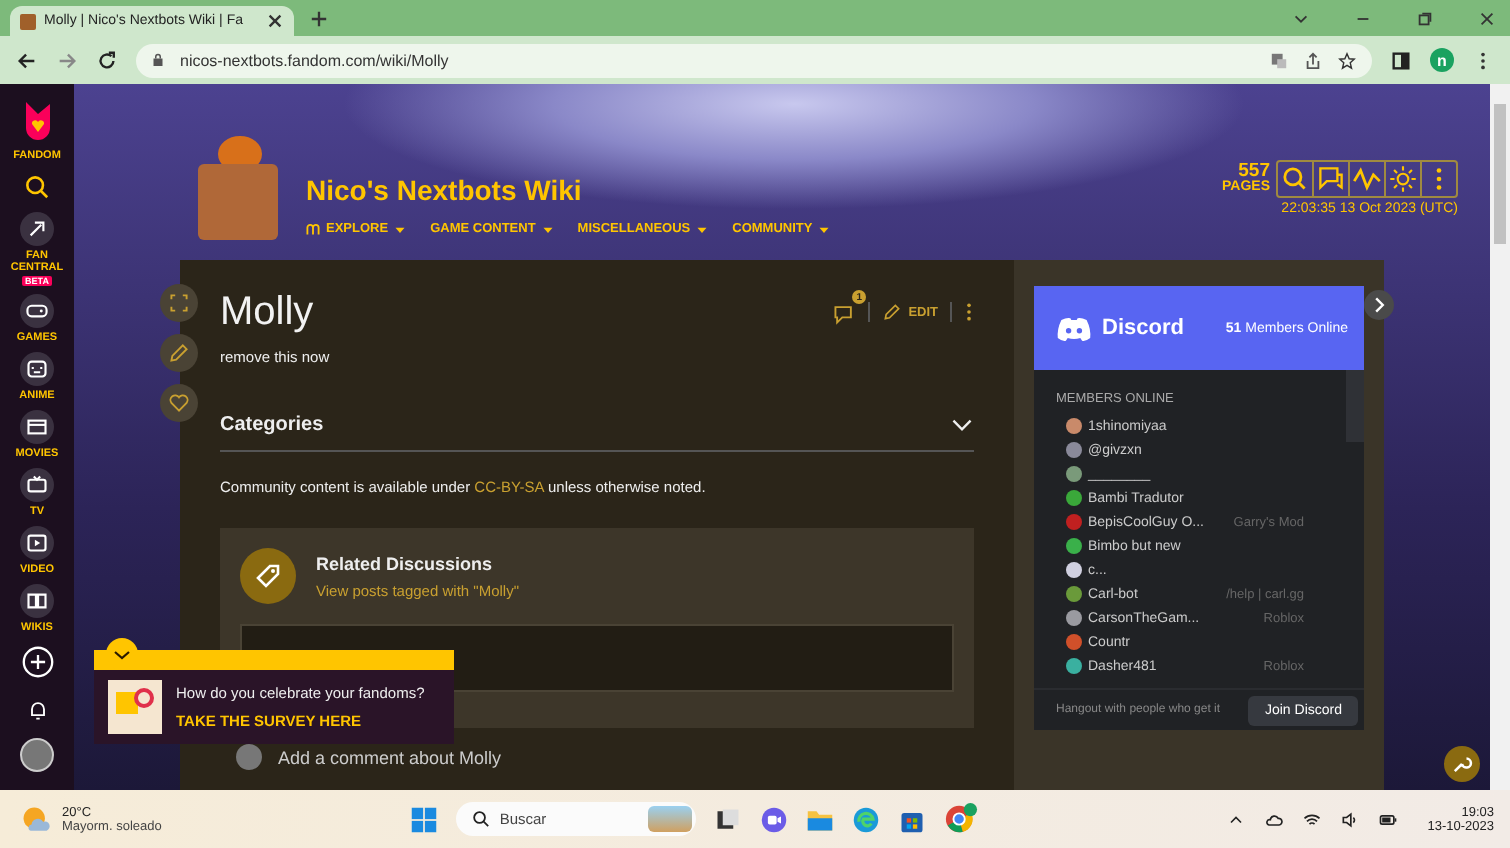 The width and height of the screenshot is (1510, 848). Describe the element at coordinates (107, 60) in the screenshot. I see `reload-icon` at that location.